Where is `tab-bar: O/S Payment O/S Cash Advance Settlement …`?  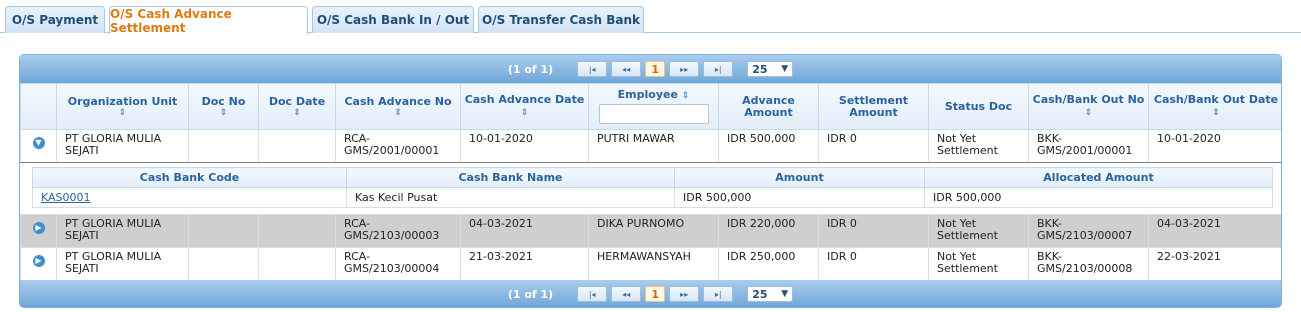 tab-bar: O/S Payment O/S Cash Advance Settlement … is located at coordinates (650, 17).